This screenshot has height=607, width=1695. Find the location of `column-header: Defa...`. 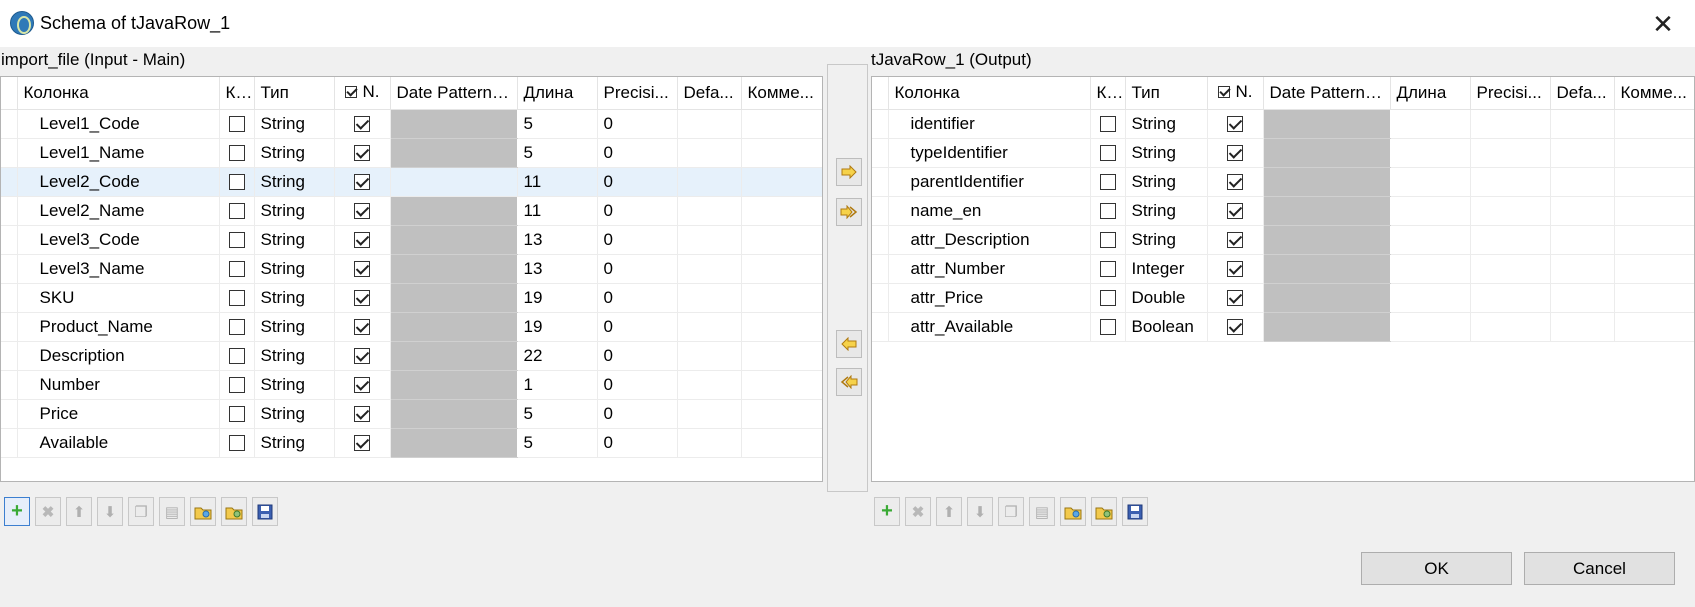

column-header: Defa... is located at coordinates (1582, 93).